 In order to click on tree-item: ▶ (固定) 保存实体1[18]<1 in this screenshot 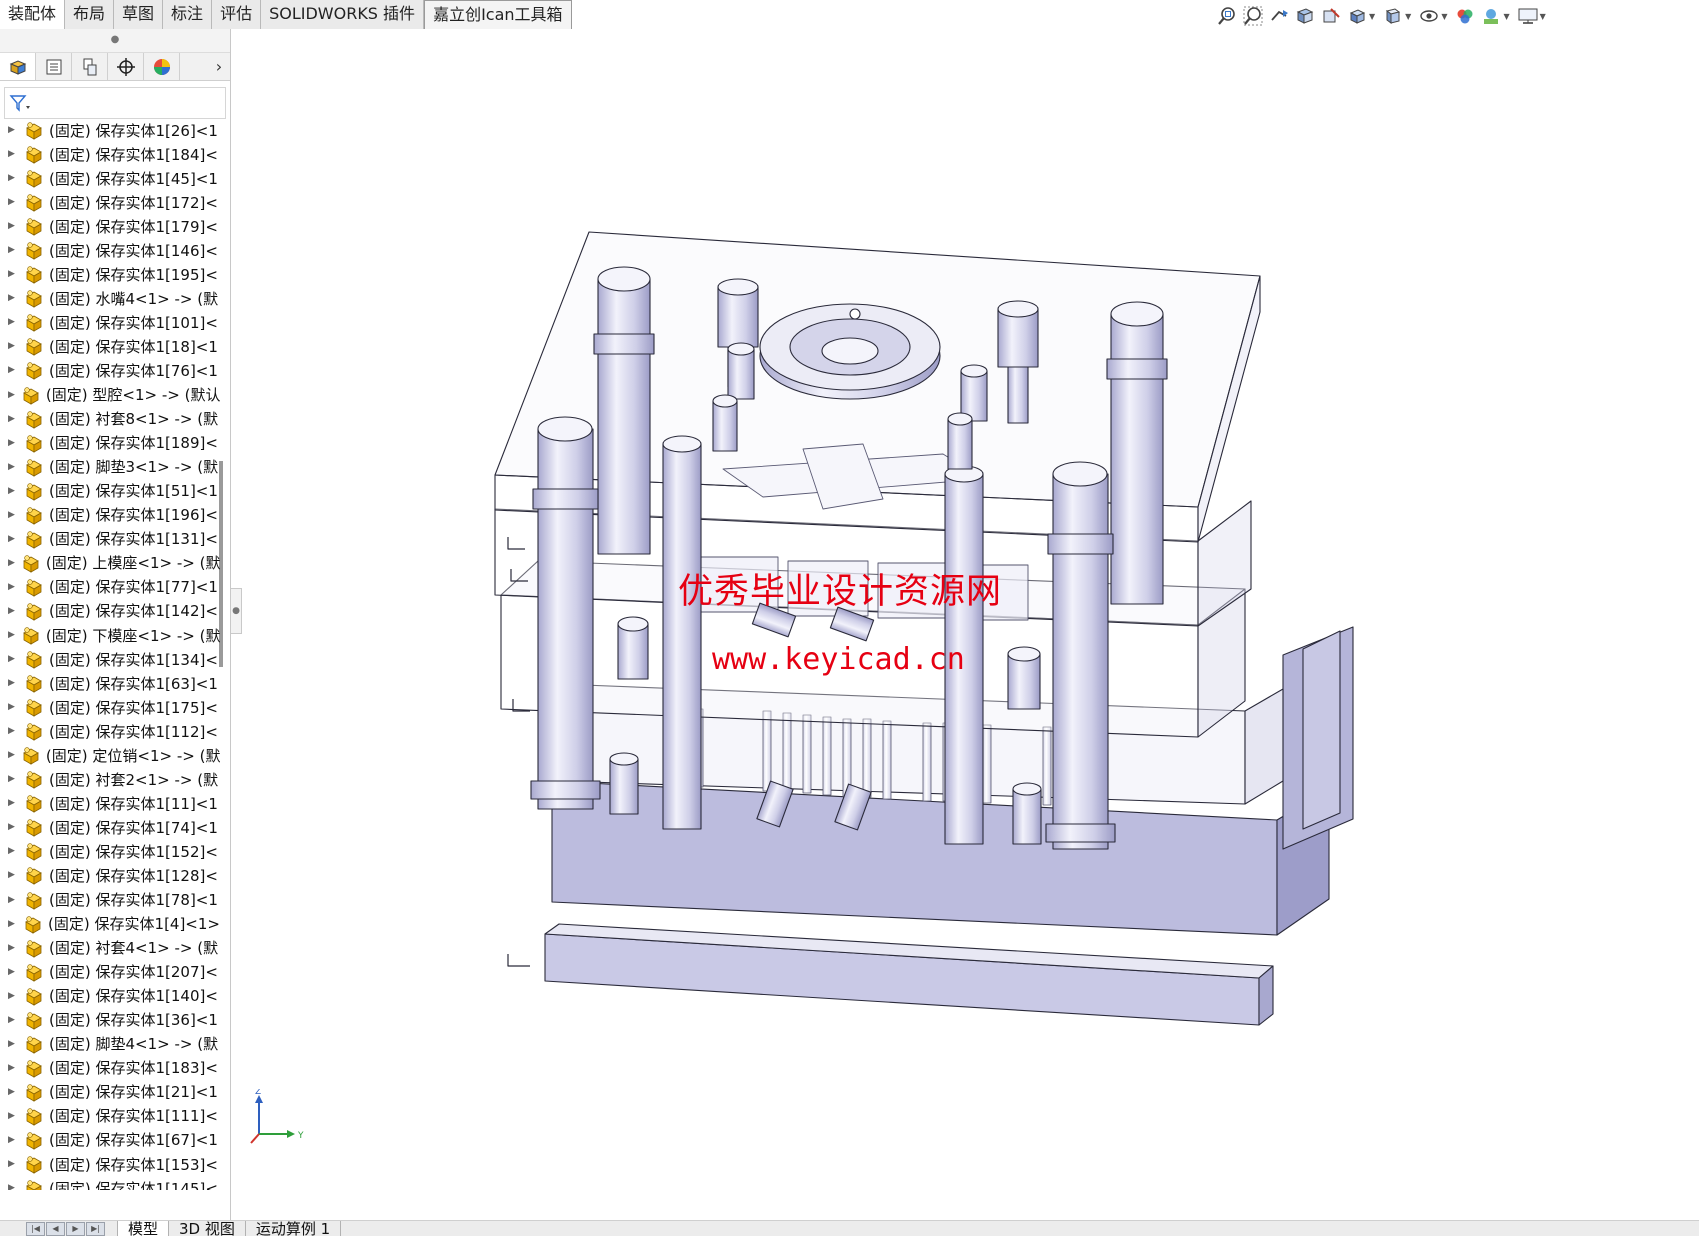, I will do `click(110, 346)`.